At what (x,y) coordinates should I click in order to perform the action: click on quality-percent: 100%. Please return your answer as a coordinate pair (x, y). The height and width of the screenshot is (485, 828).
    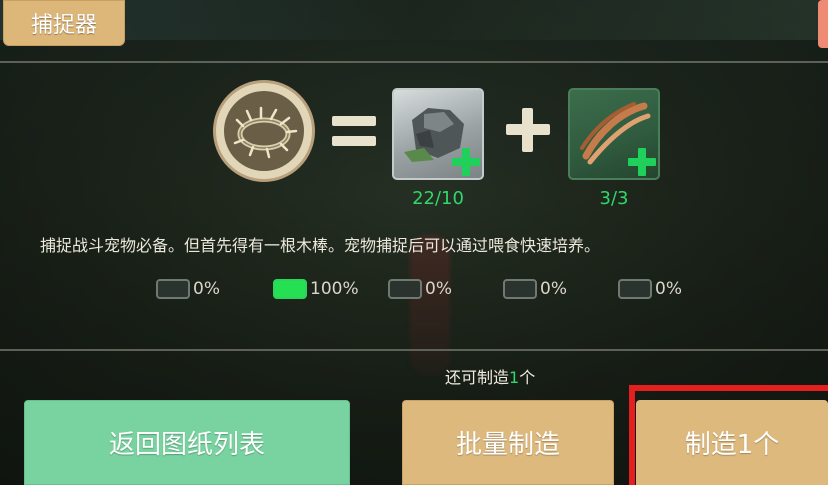
    Looking at the image, I should click on (334, 289).